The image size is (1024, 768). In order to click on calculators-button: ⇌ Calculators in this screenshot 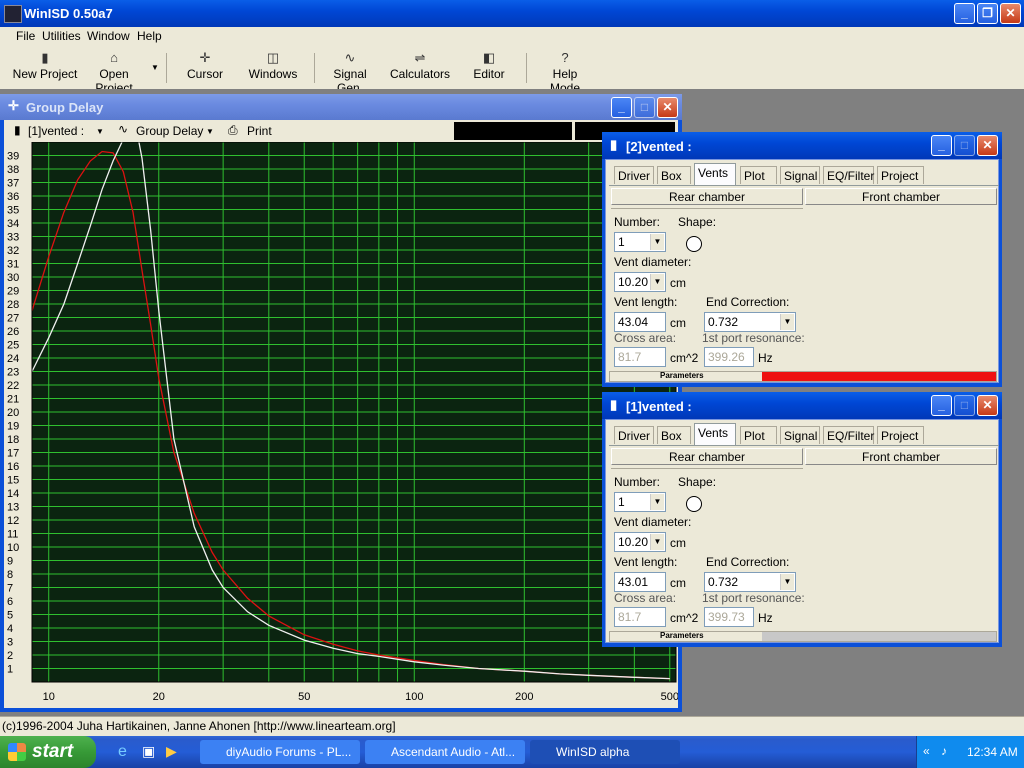, I will do `click(420, 67)`.